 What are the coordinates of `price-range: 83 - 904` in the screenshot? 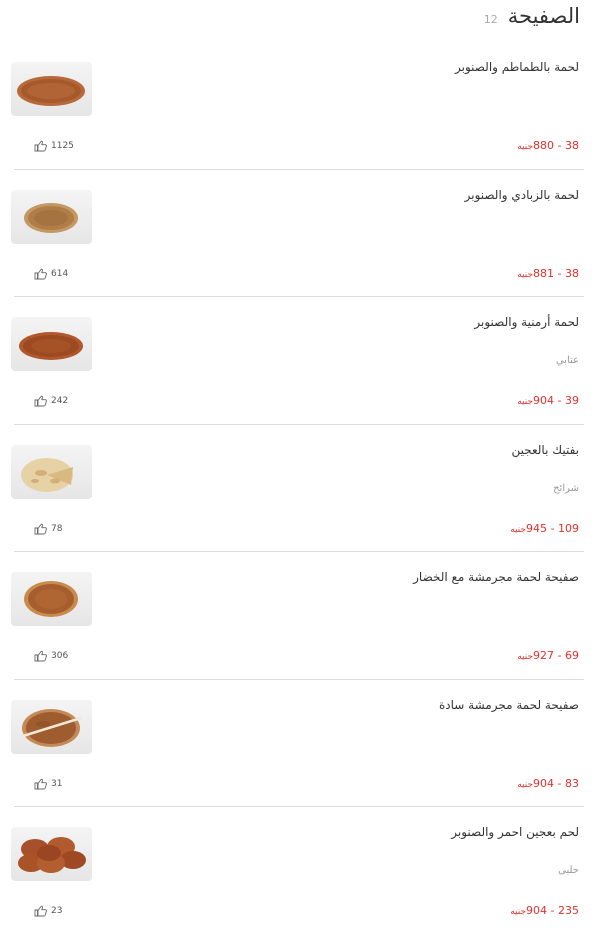 It's located at (556, 783).